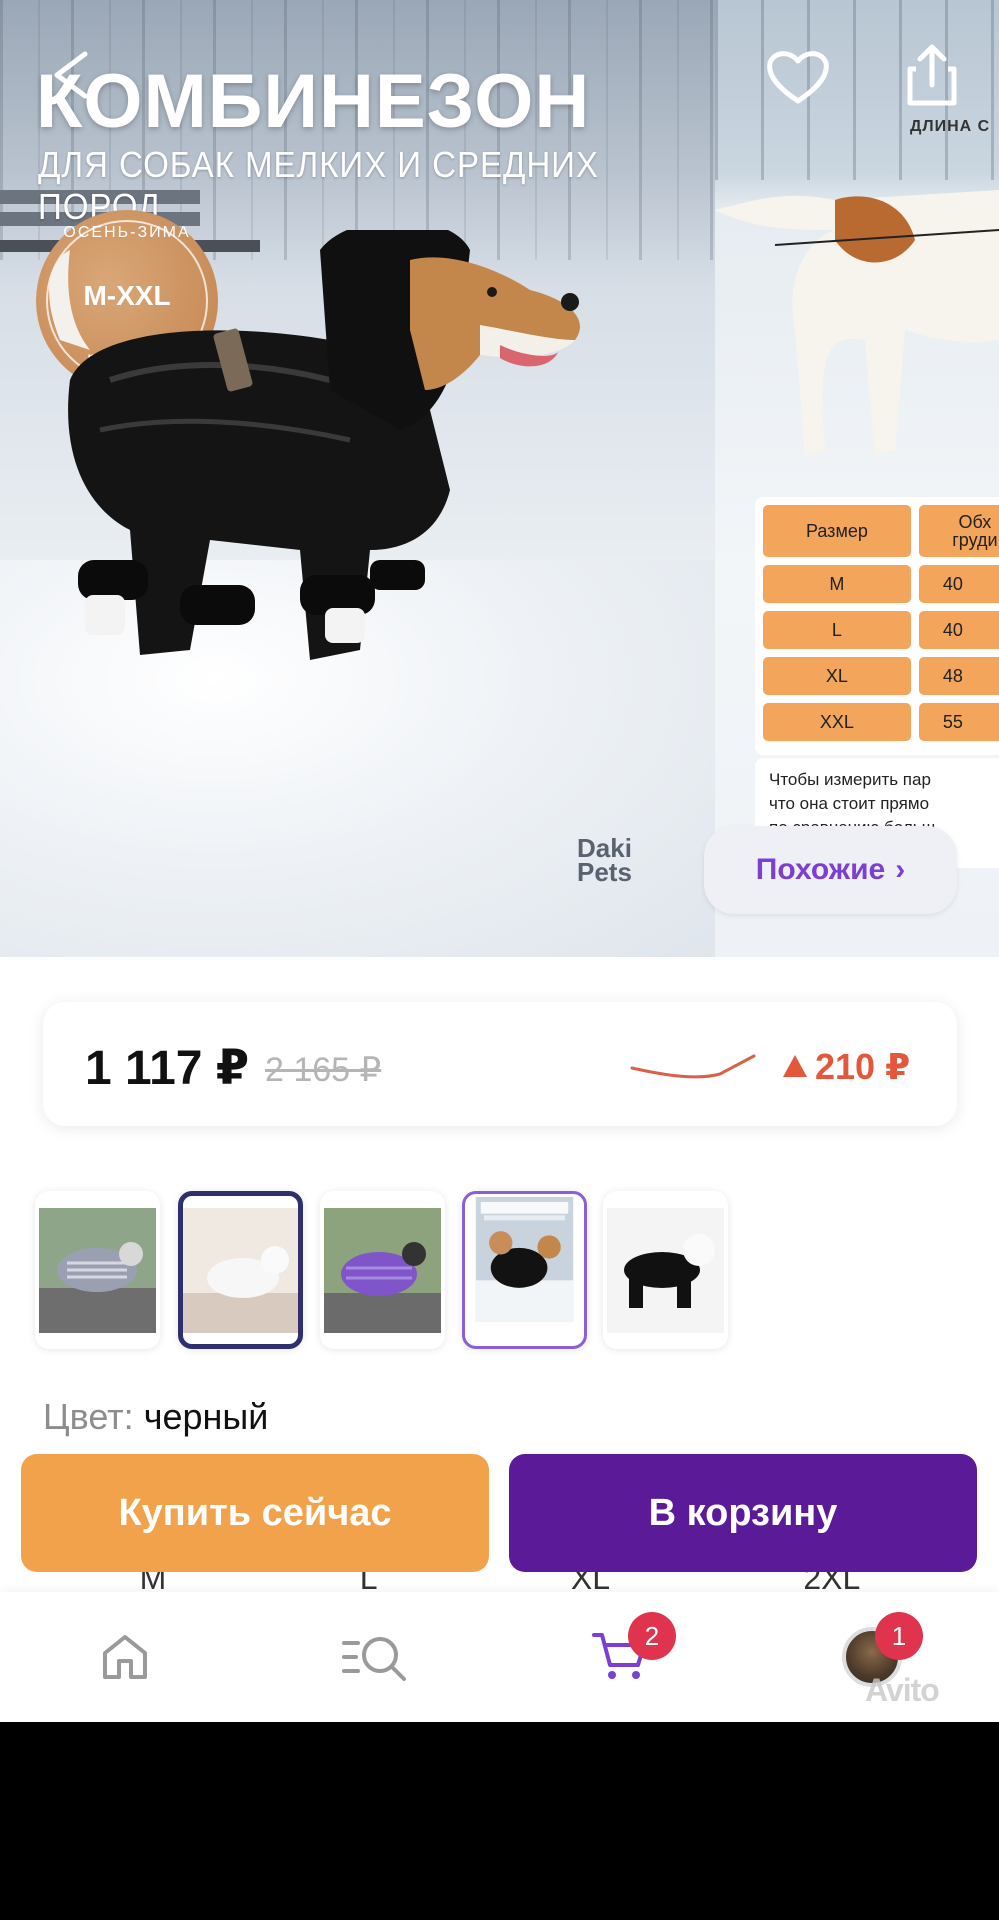 Image resolution: width=999 pixels, height=1920 pixels. I want to click on tab-catalog, so click(375, 1657).